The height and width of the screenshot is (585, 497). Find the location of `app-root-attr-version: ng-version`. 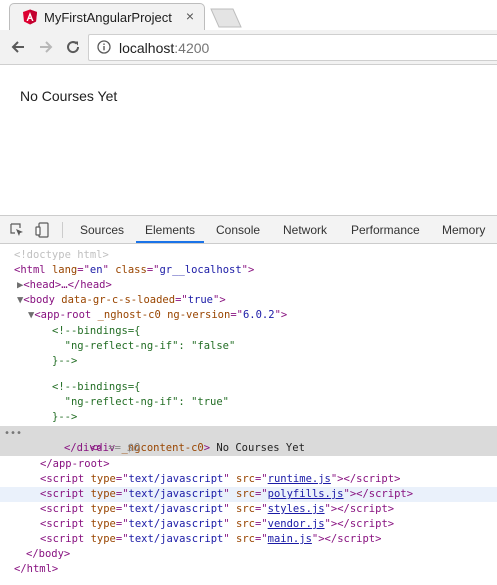

app-root-attr-version: ng-version is located at coordinates (199, 315).